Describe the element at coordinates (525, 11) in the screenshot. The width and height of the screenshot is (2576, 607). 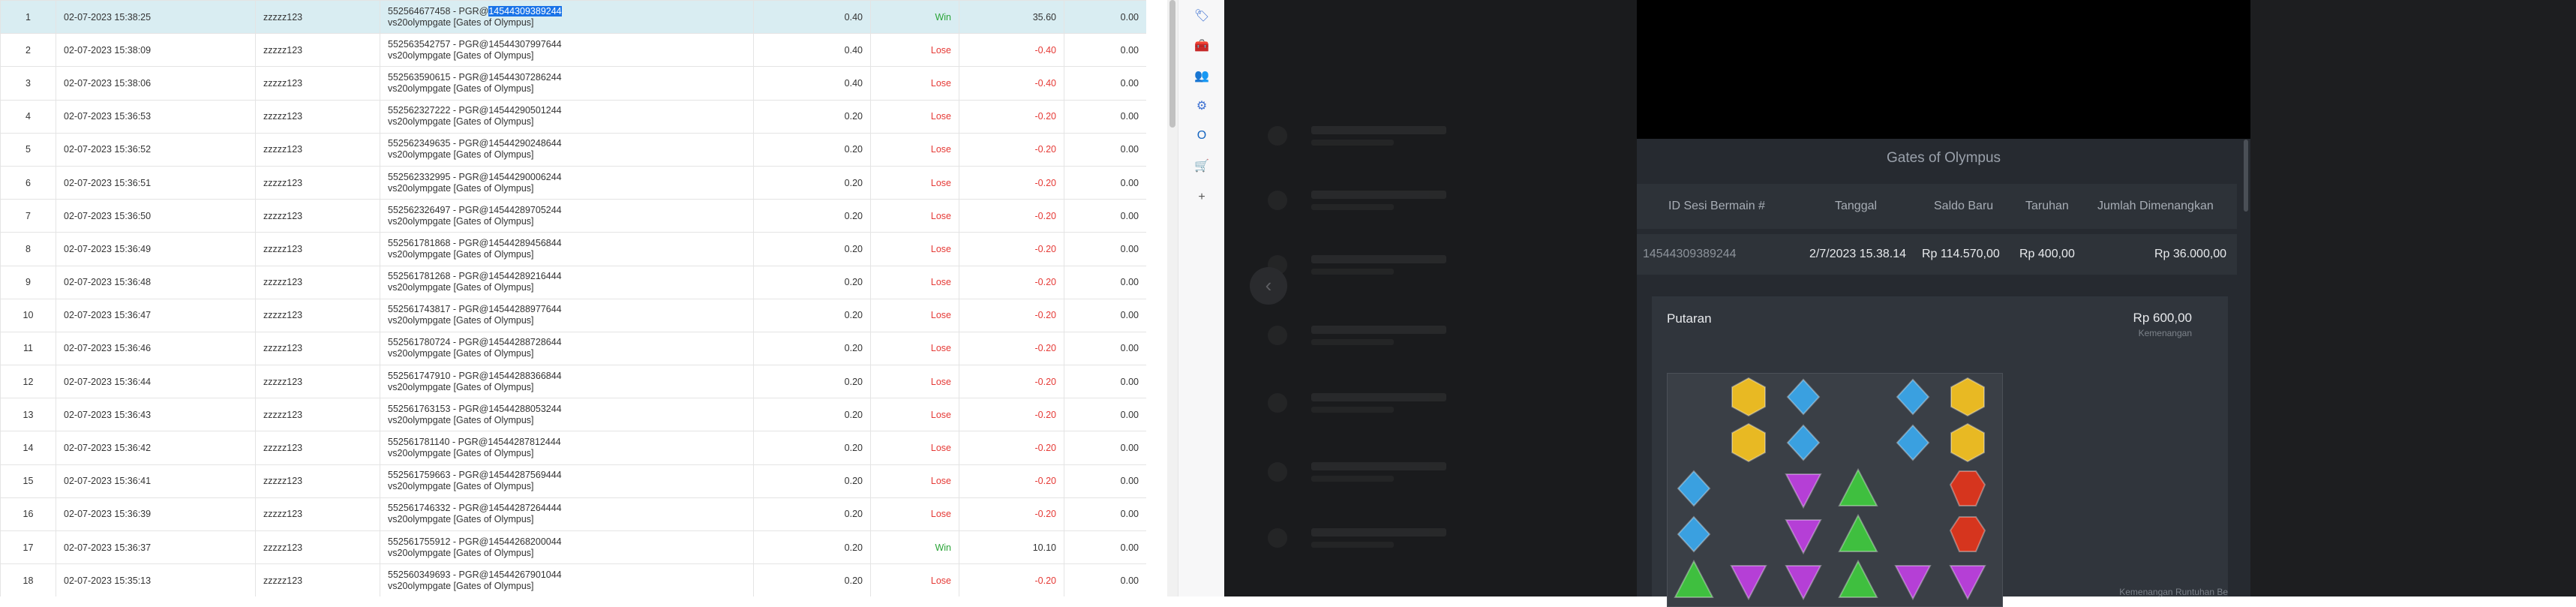
I see `round-id: 14544309389244` at that location.